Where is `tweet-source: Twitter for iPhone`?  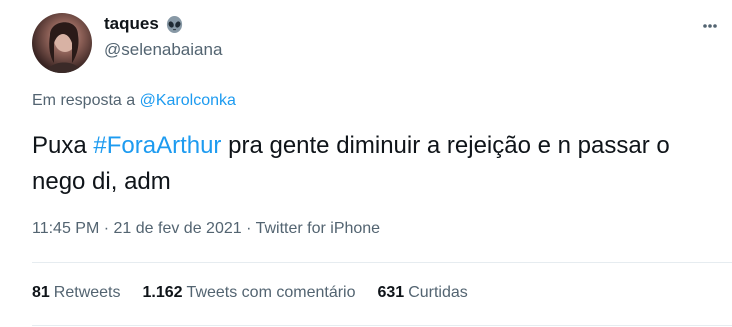 tweet-source: Twitter for iPhone is located at coordinates (318, 228).